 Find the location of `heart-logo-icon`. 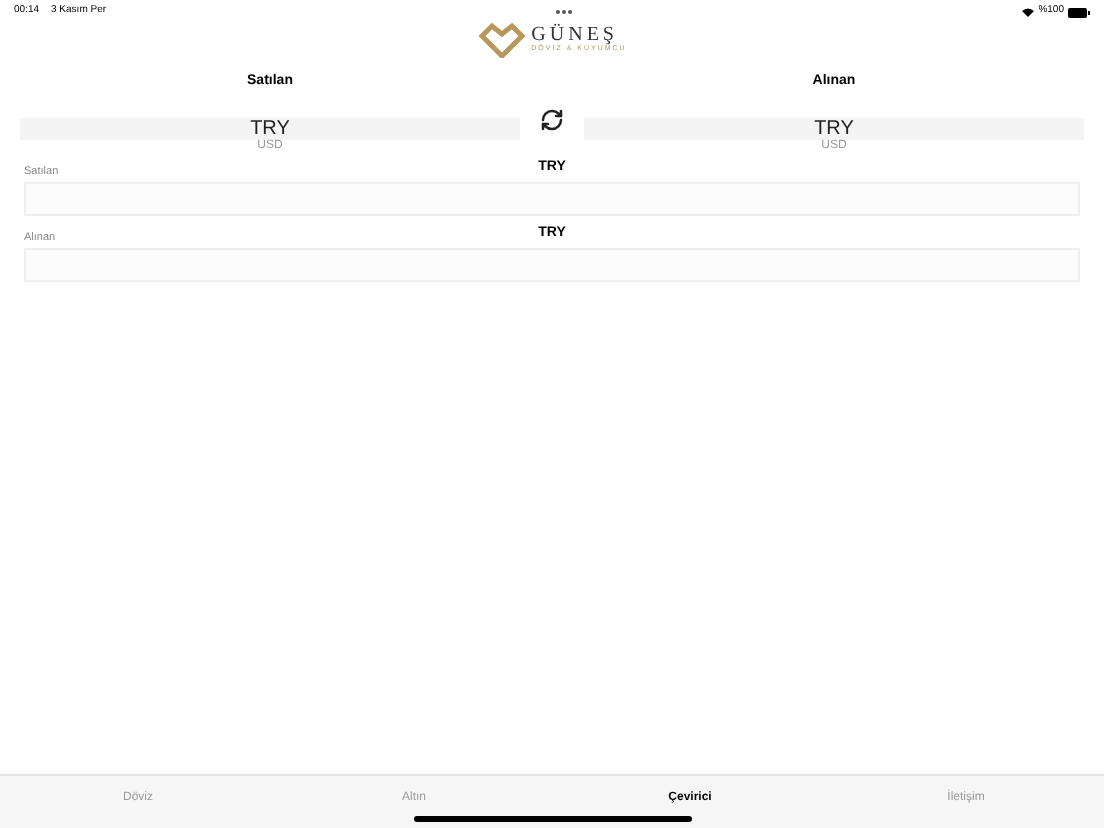

heart-logo-icon is located at coordinates (501, 40).